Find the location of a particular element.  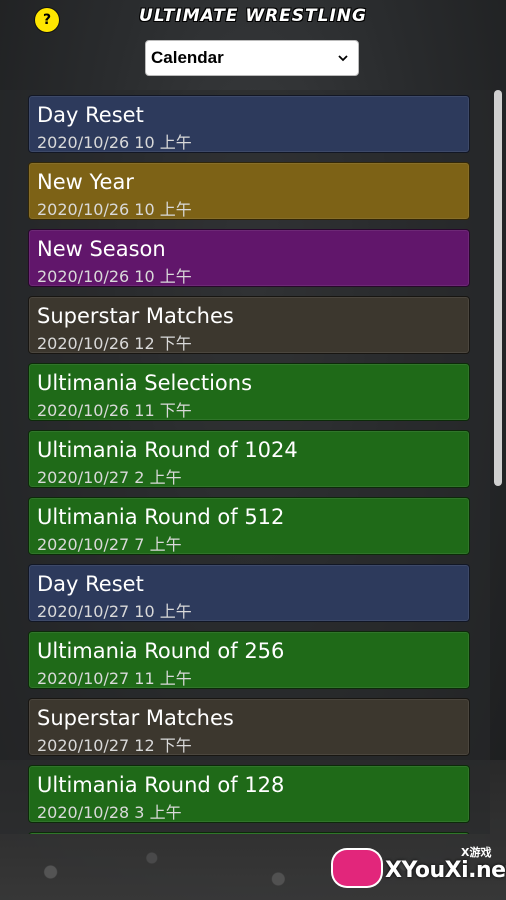

event-date: 2020/10/27 7 上午 is located at coordinates (109, 544).